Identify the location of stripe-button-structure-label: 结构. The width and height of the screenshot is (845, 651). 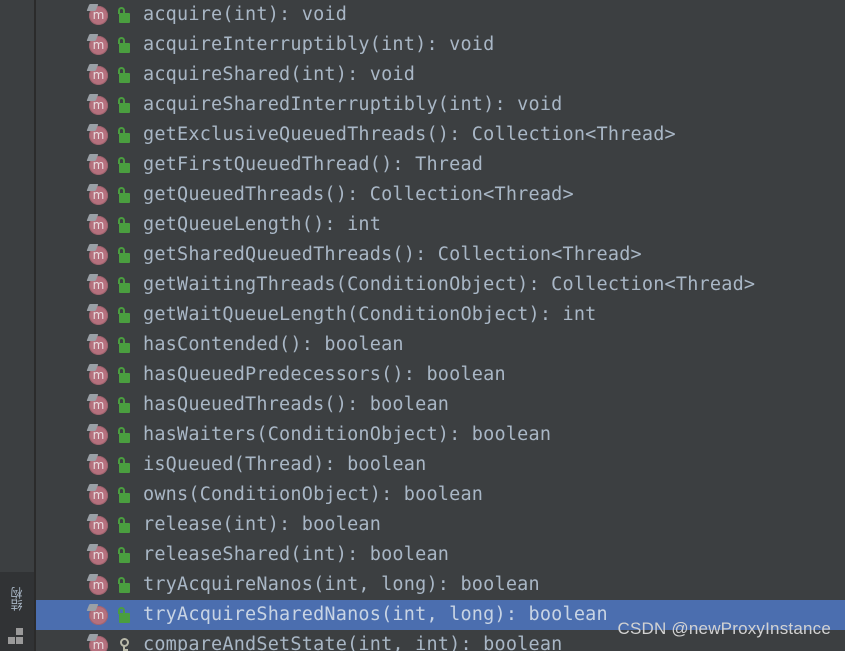
(17, 599).